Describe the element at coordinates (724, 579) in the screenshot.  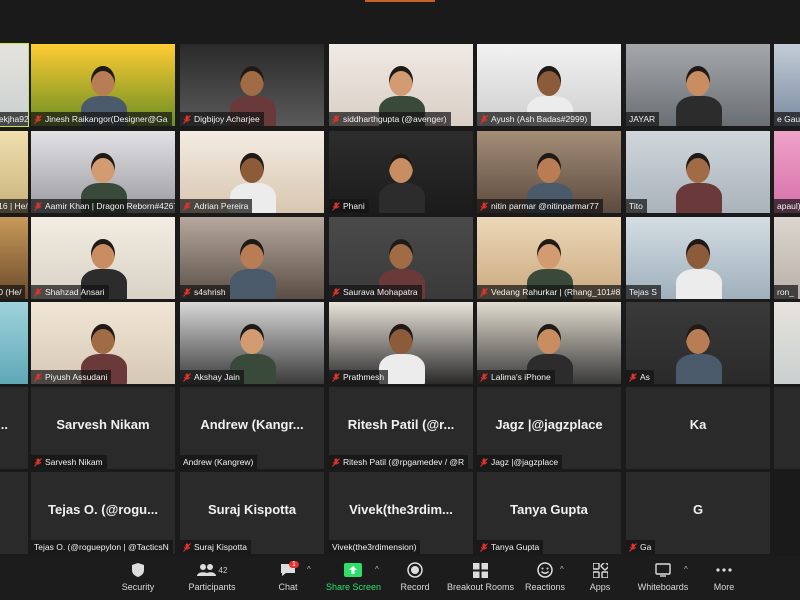
I see `more-button: More` at that location.